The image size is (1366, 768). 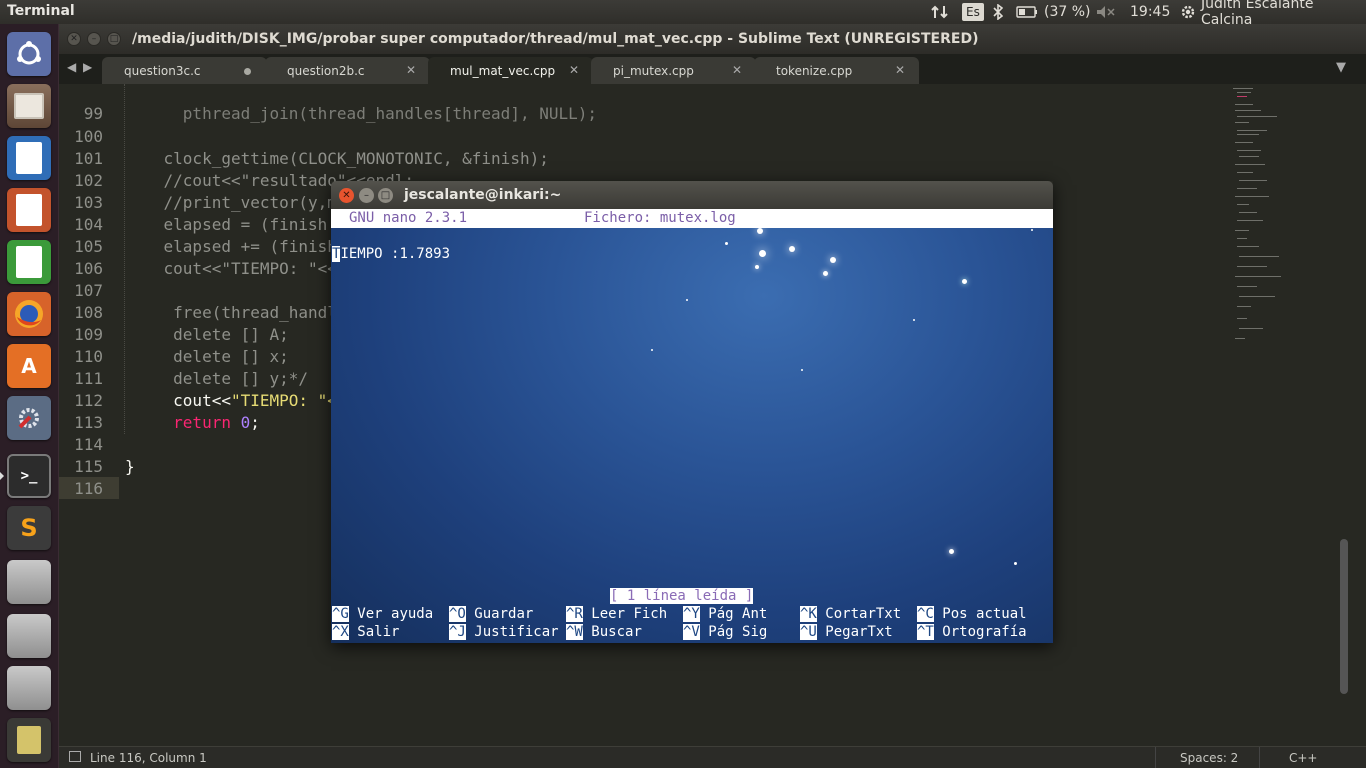 I want to click on file-content-line: TIEMPO :1.7893, so click(x=391, y=254).